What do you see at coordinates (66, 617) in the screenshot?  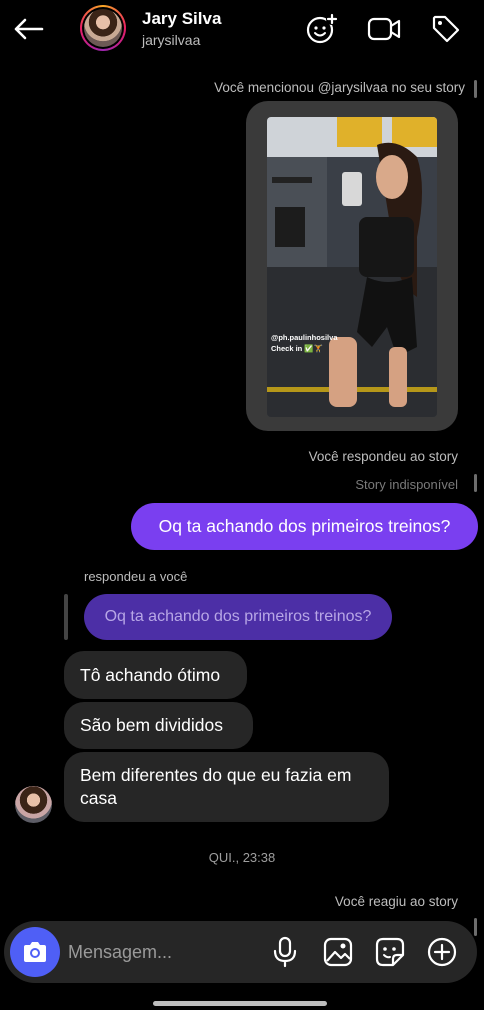 I see `reply-quote-bar` at bounding box center [66, 617].